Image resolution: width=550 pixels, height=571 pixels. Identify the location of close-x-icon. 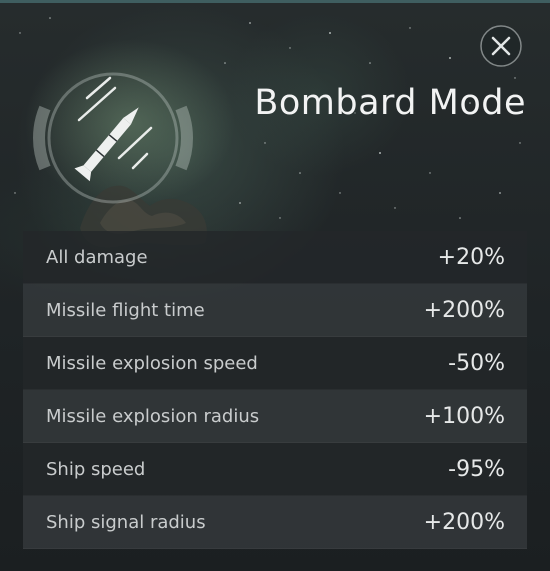
(501, 46).